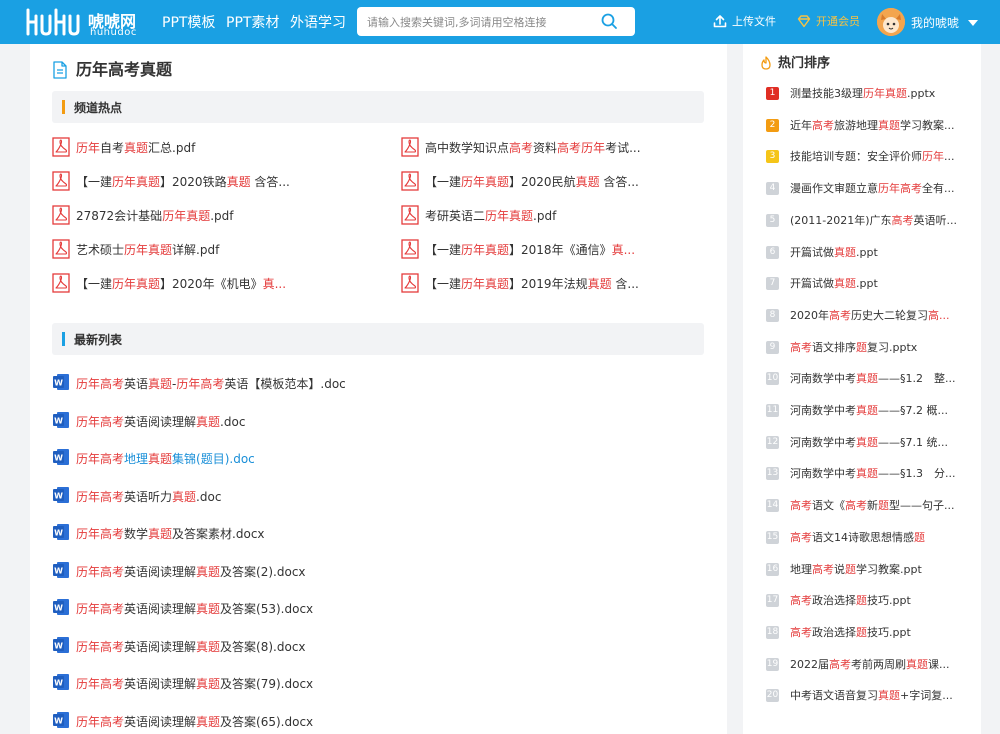 Image resolution: width=1000 pixels, height=734 pixels. I want to click on chevron-down-icon, so click(973, 23).